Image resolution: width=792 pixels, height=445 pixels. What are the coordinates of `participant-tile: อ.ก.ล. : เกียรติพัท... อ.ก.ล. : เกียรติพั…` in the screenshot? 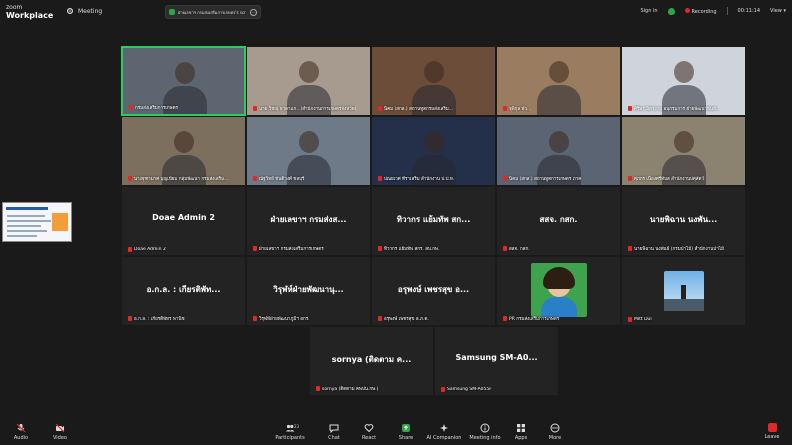 It's located at (183, 291).